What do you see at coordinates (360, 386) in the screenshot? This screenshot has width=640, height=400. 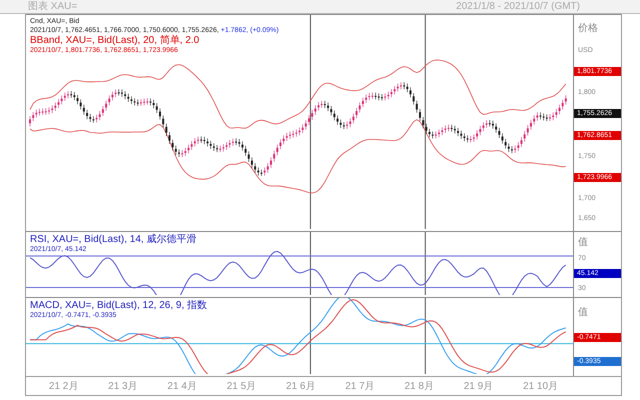 I see `month-label: 21 7月` at bounding box center [360, 386].